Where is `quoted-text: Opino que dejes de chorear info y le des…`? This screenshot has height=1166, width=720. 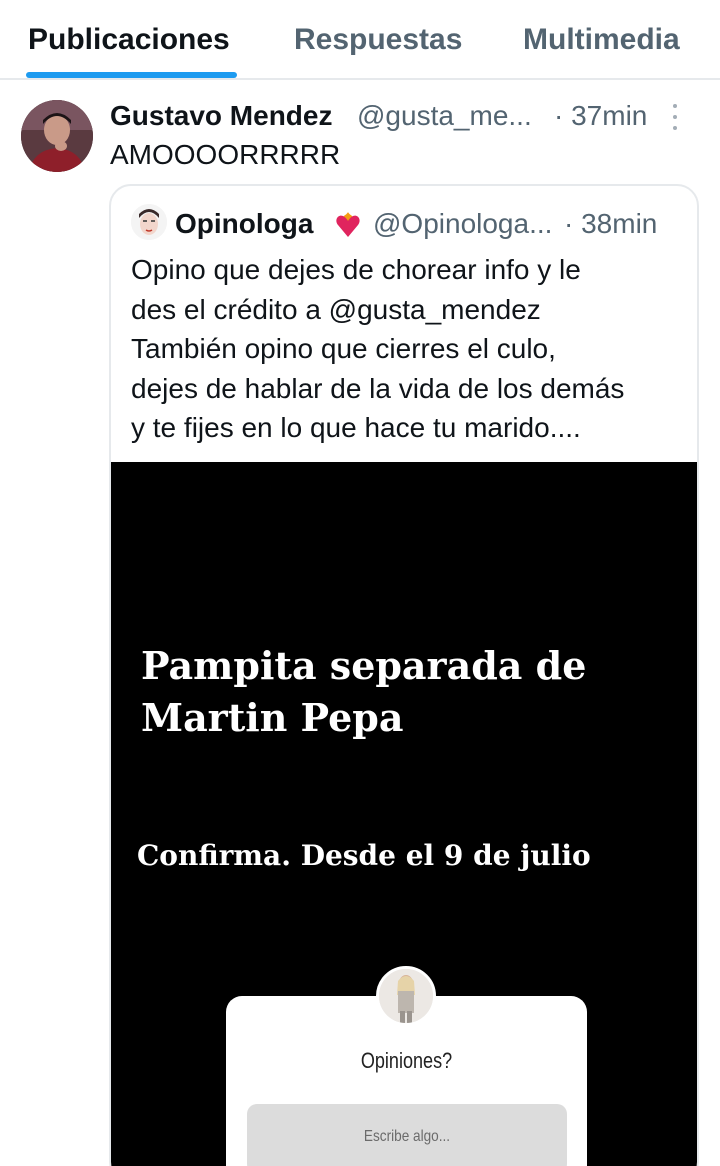
quoted-text: Opino que dejes de chorear info y le des… is located at coordinates (411, 349).